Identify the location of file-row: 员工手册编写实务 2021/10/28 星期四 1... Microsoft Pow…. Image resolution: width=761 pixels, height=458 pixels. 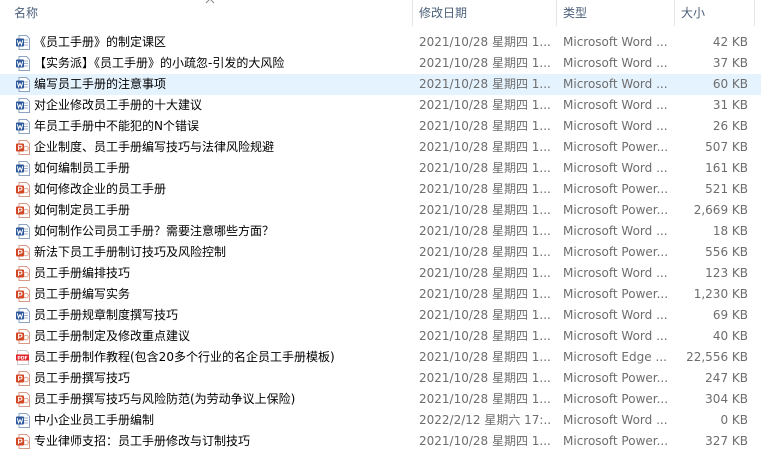
(380, 294).